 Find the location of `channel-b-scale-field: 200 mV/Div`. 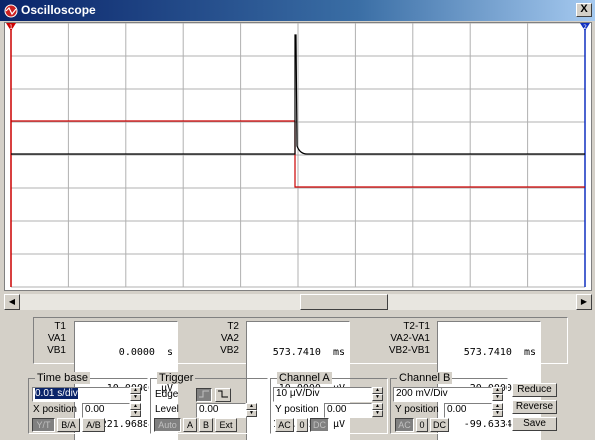

channel-b-scale-field: 200 mV/Div is located at coordinates (442, 394).